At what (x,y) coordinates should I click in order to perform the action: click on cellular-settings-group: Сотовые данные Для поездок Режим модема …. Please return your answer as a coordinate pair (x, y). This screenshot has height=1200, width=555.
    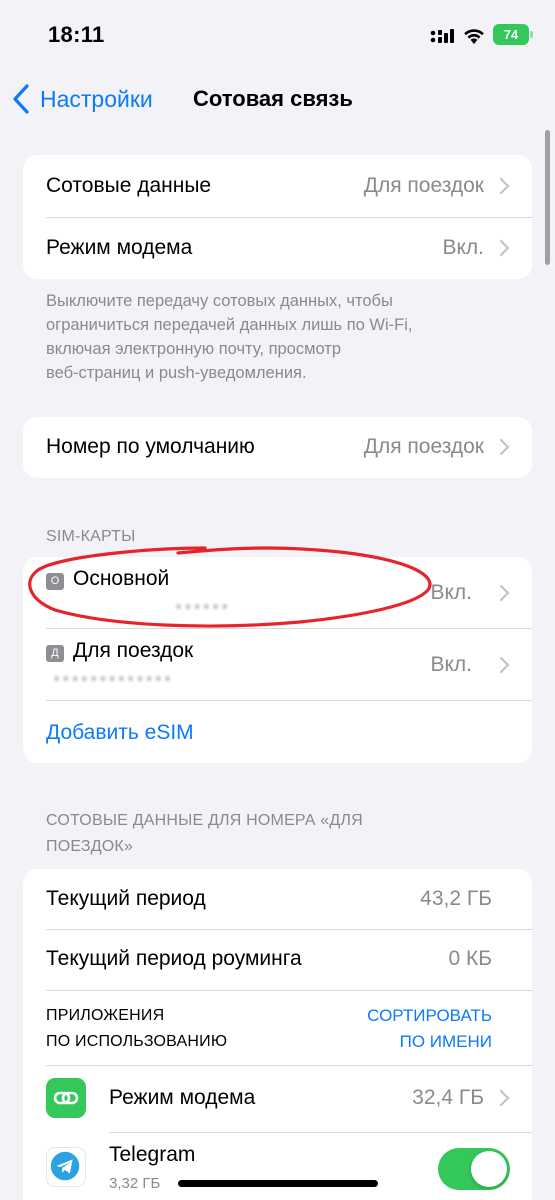
    Looking at the image, I should click on (277, 217).